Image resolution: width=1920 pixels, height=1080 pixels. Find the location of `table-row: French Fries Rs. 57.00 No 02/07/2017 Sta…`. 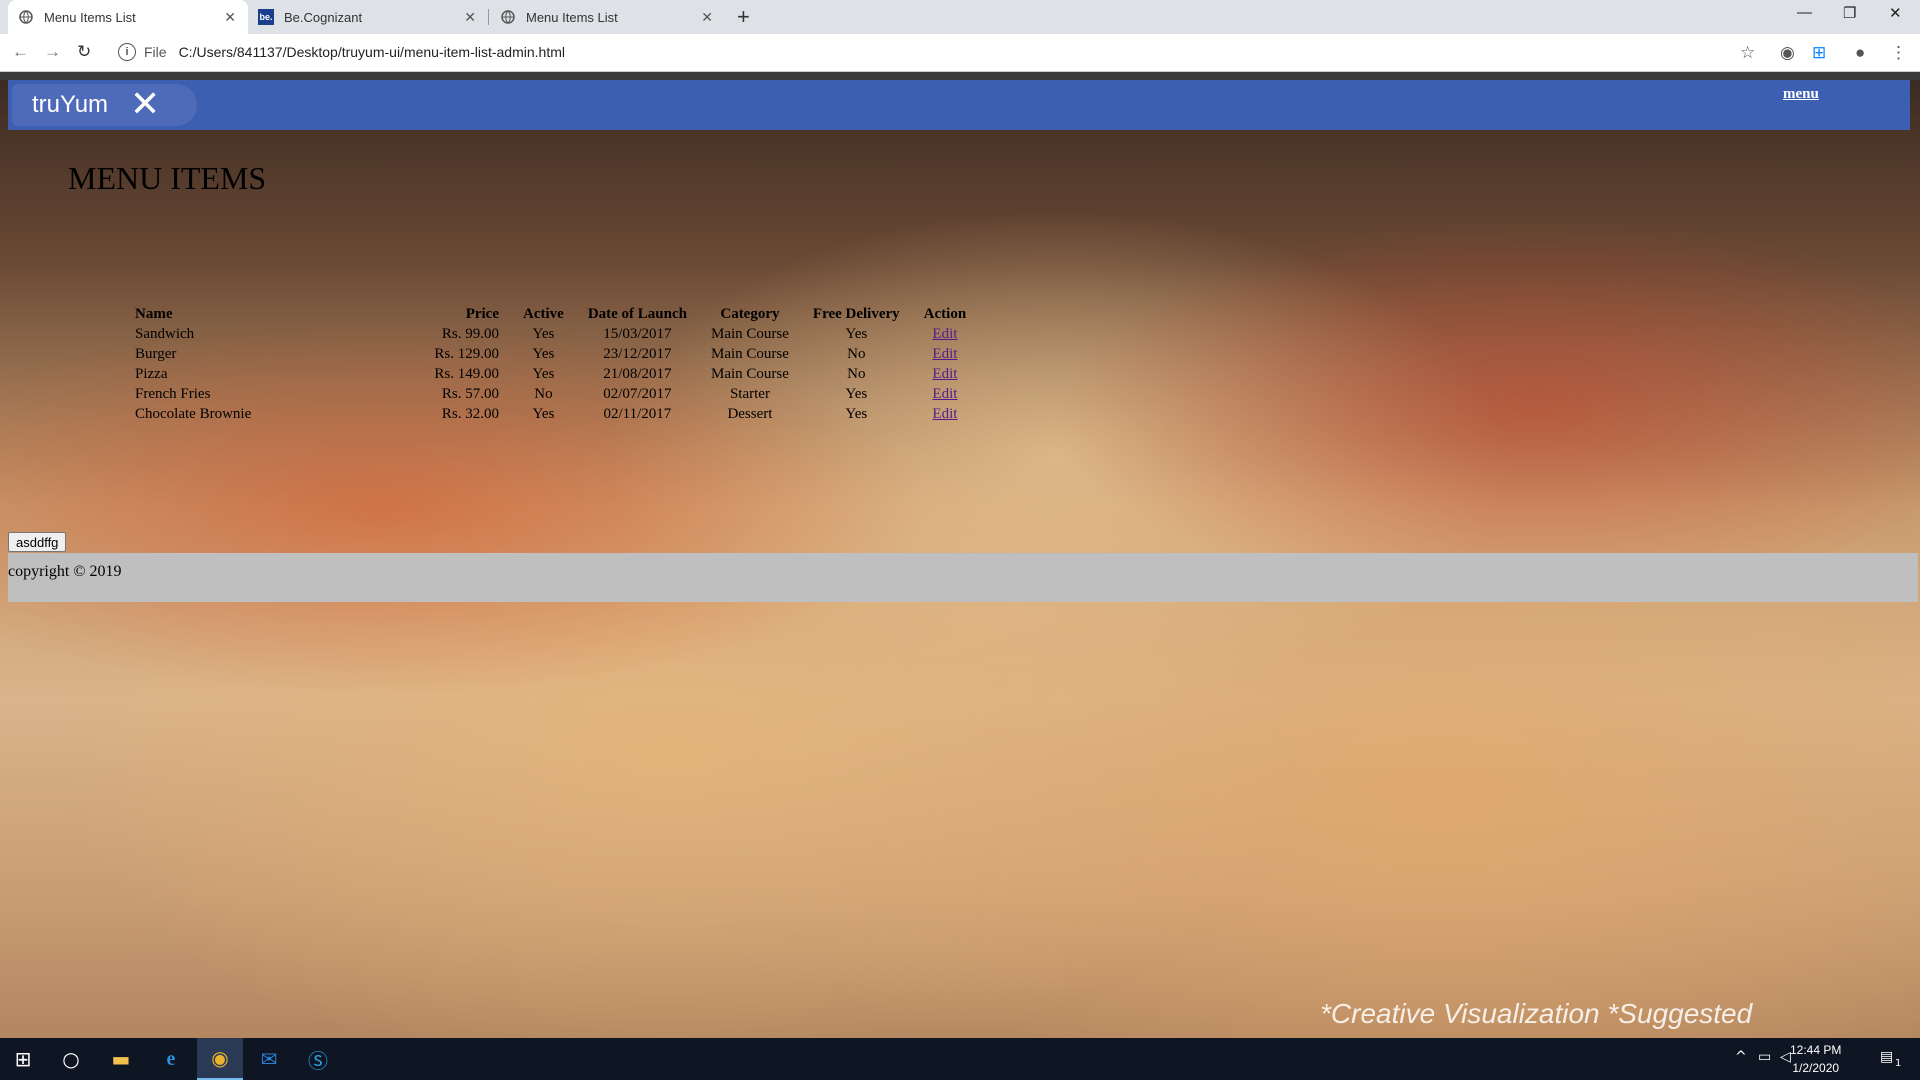

table-row: French Fries Rs. 57.00 No 02/07/2017 Sta… is located at coordinates (555, 394).